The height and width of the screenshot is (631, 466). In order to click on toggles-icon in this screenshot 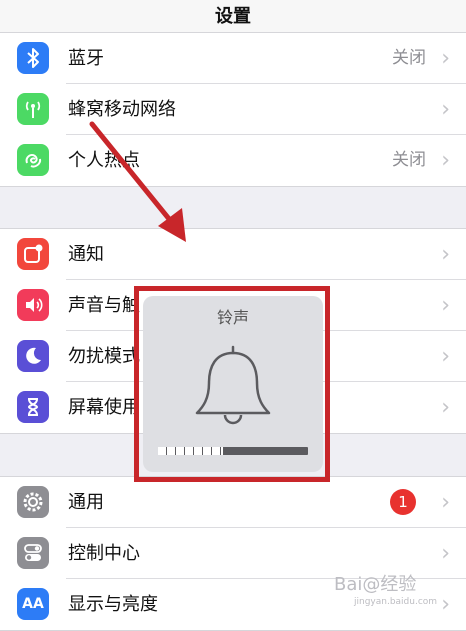, I will do `click(33, 553)`.